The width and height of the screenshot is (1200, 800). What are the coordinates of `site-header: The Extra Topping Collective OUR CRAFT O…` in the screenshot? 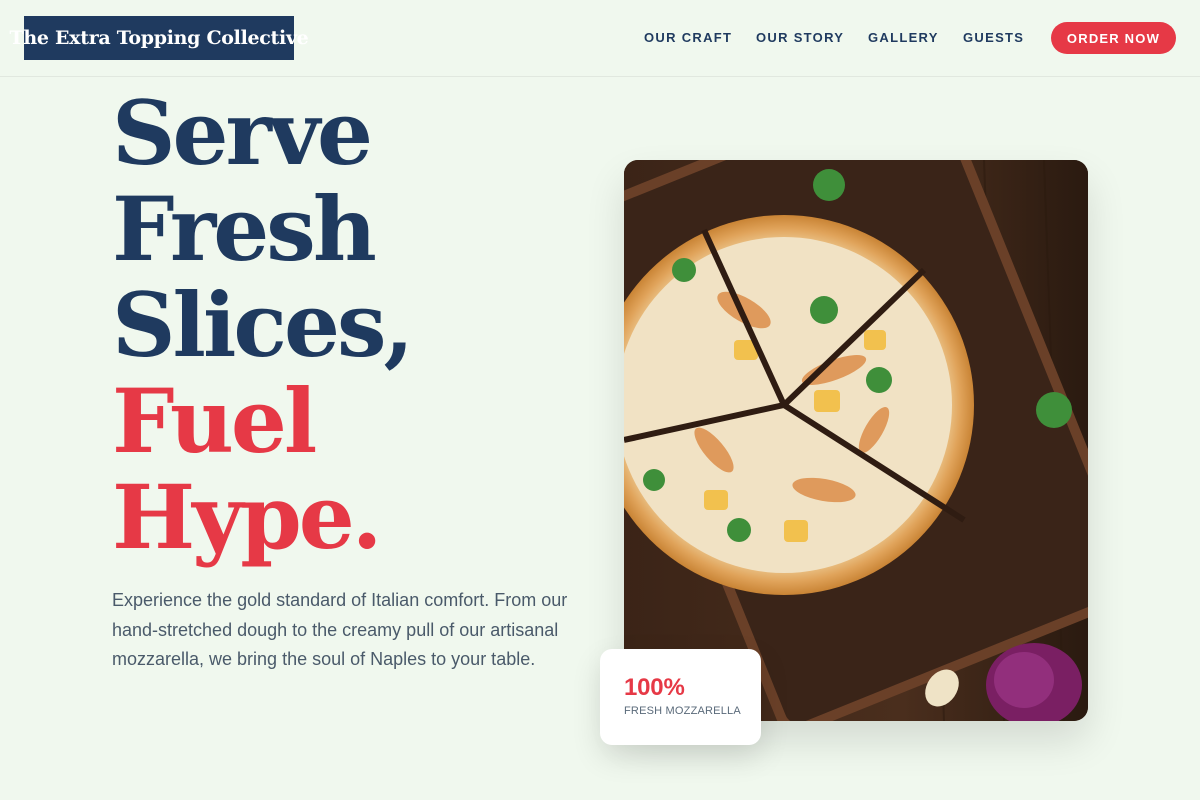 It's located at (600, 38).